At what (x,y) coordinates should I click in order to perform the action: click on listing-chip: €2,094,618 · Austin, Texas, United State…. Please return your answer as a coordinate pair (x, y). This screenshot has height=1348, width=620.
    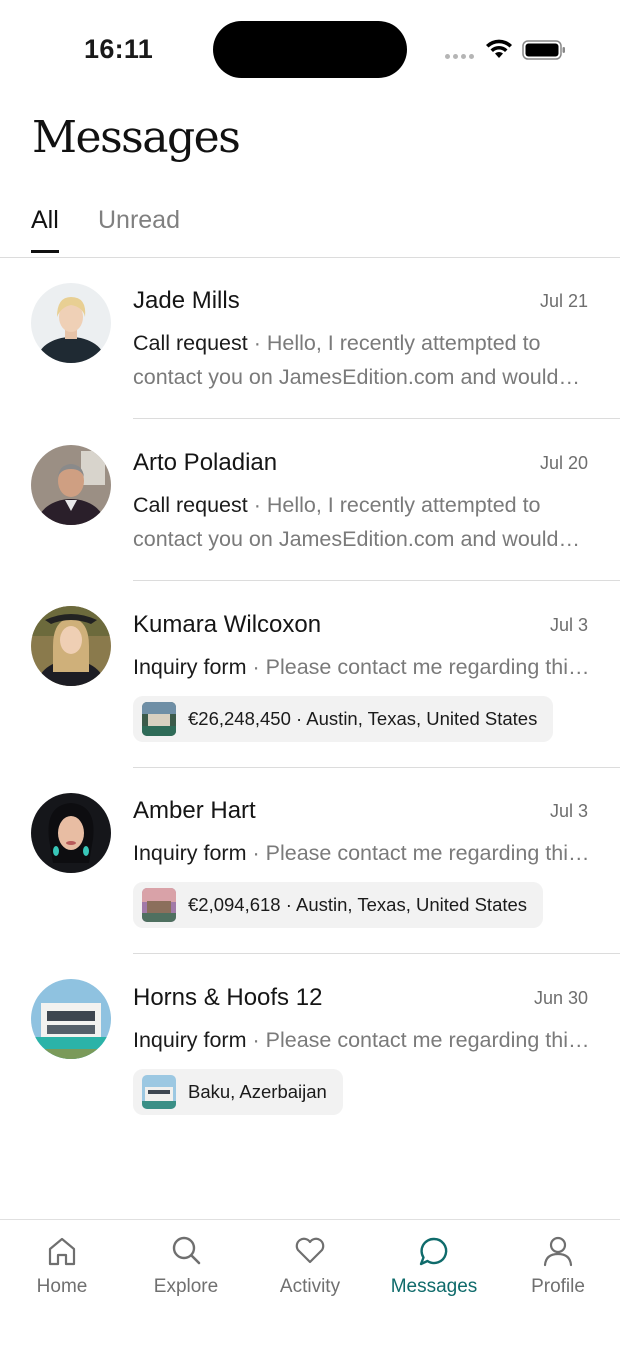
    Looking at the image, I should click on (338, 905).